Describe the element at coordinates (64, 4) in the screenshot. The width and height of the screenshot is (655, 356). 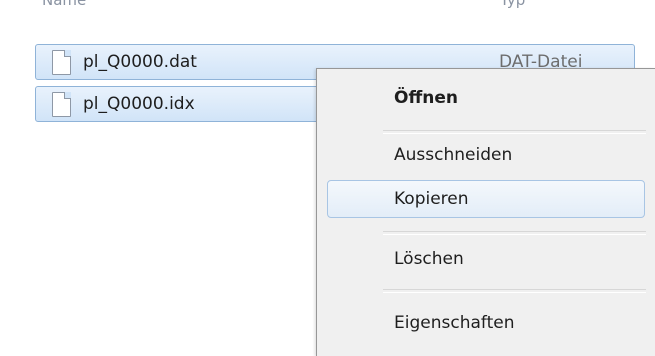
I see `column-header-name: Name` at that location.